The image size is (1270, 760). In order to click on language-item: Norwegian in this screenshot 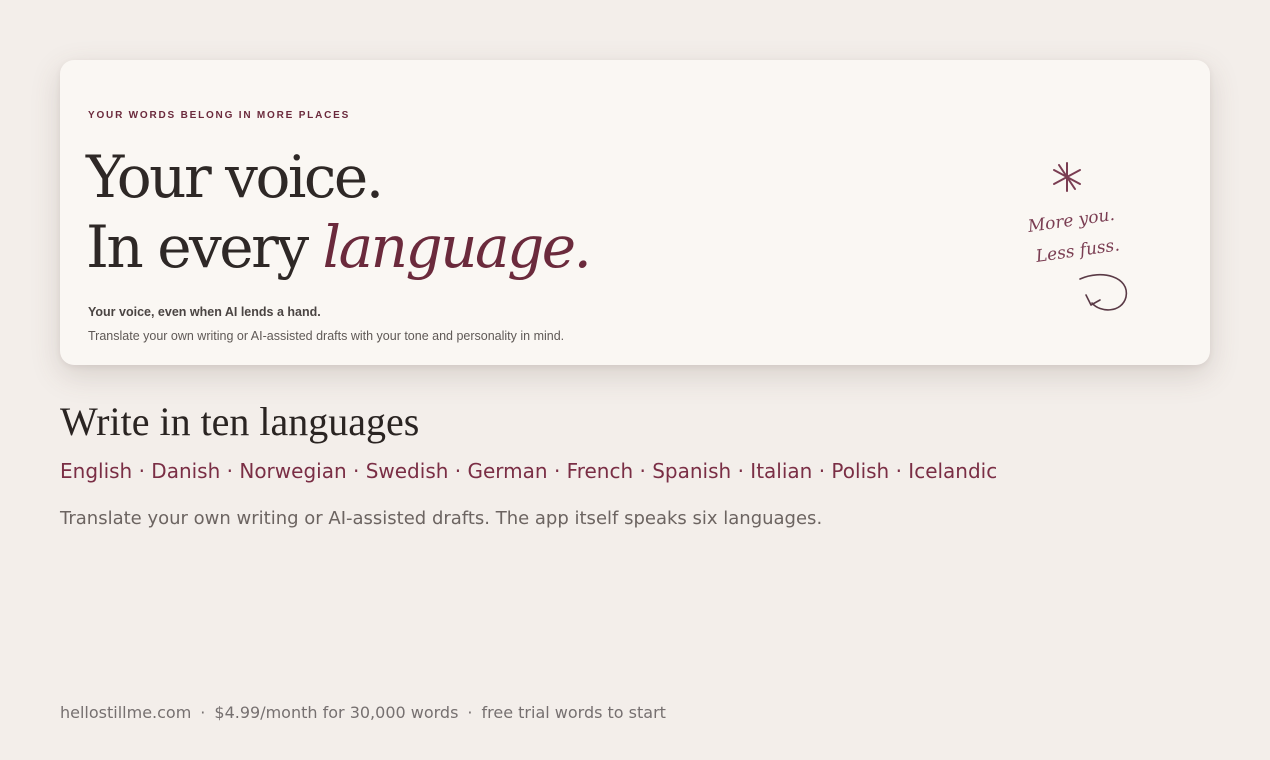, I will do `click(293, 471)`.